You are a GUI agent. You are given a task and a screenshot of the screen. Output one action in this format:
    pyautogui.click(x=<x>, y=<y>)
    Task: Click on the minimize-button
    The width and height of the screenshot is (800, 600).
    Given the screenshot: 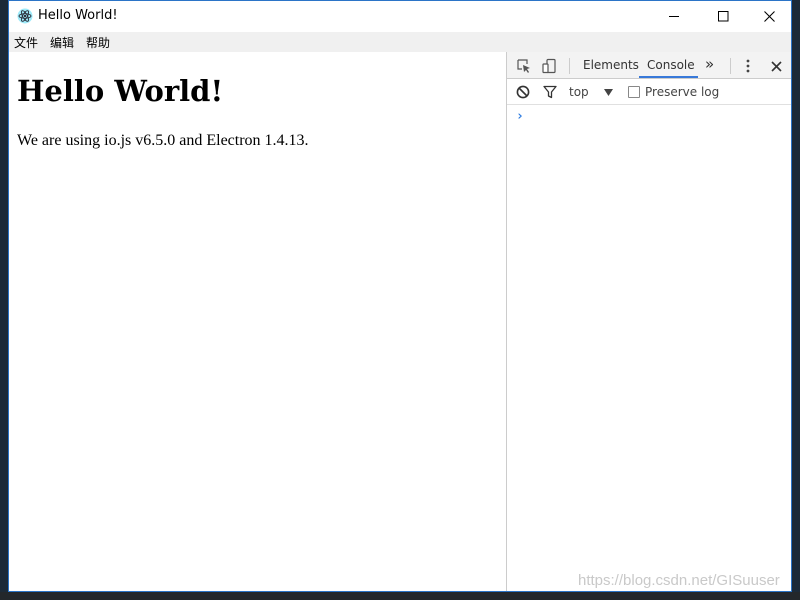 What is the action you would take?
    pyautogui.click(x=674, y=16)
    